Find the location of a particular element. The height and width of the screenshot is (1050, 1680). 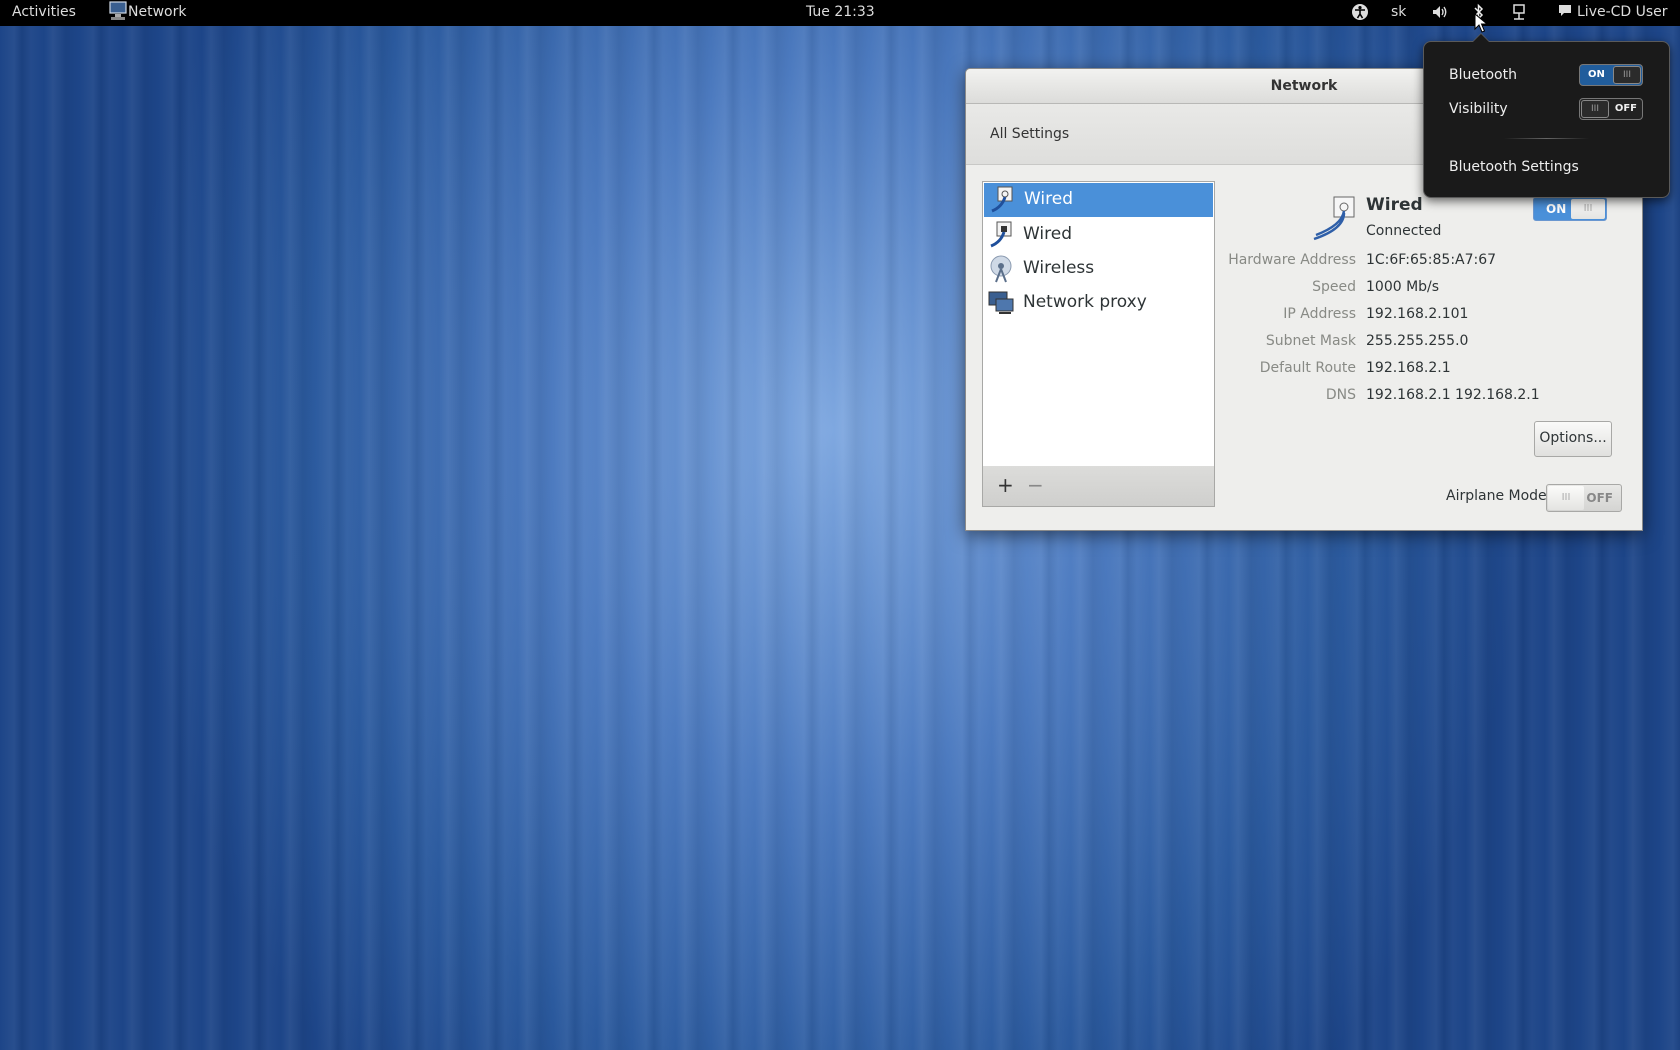

chat-icon is located at coordinates (1565, 13).